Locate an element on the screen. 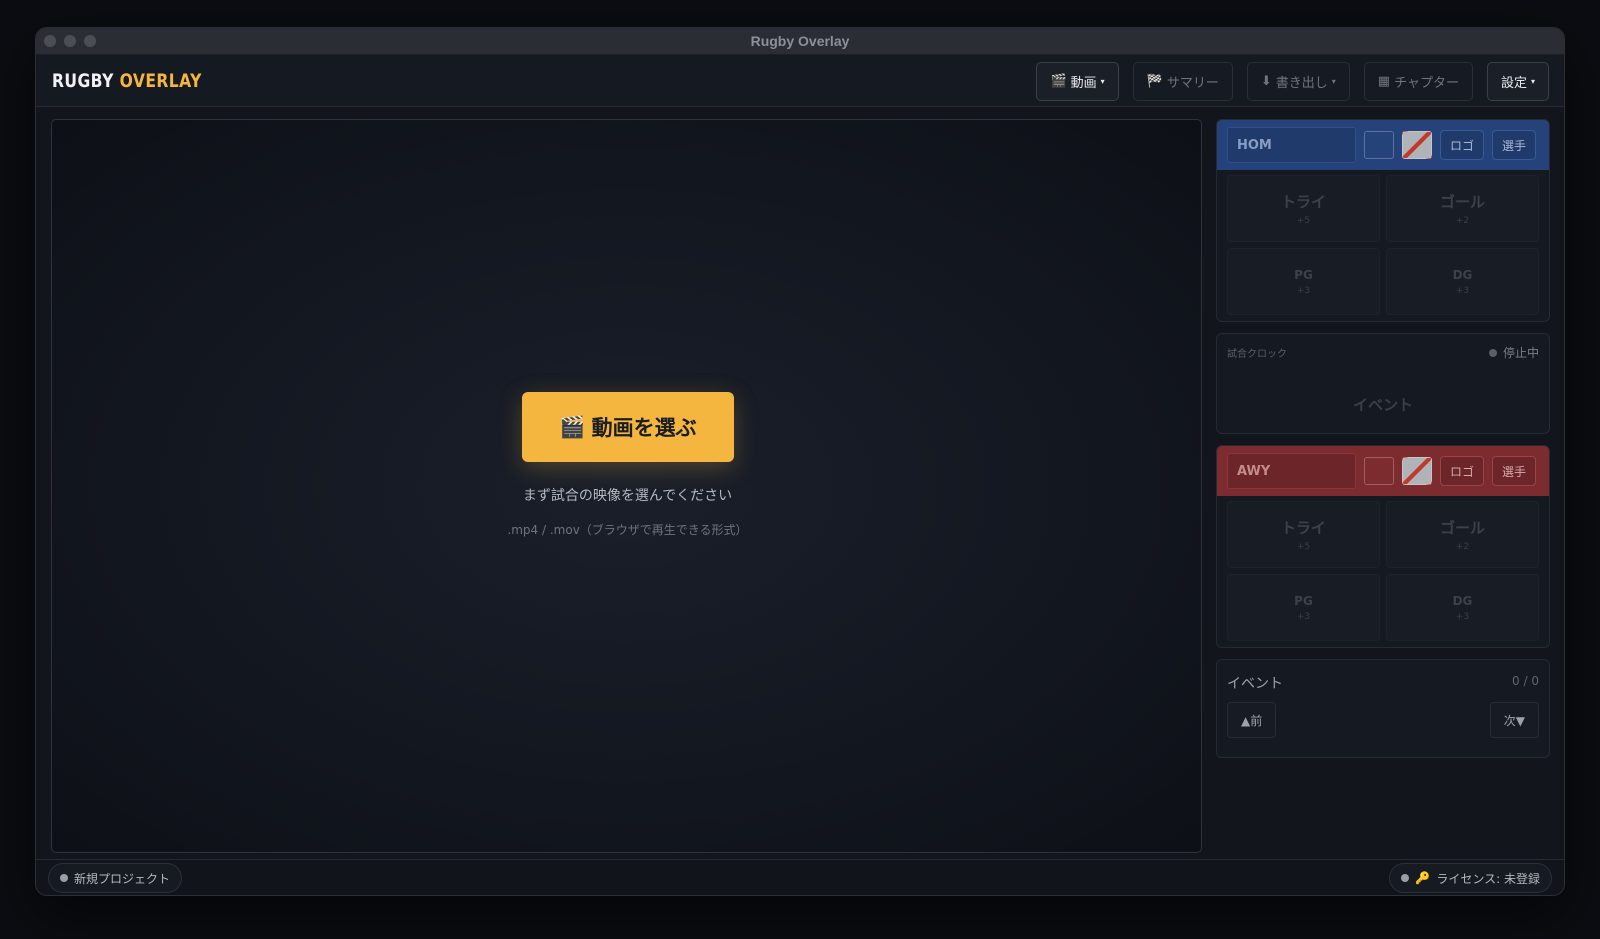  export-label: 書き出し is located at coordinates (1301, 83).